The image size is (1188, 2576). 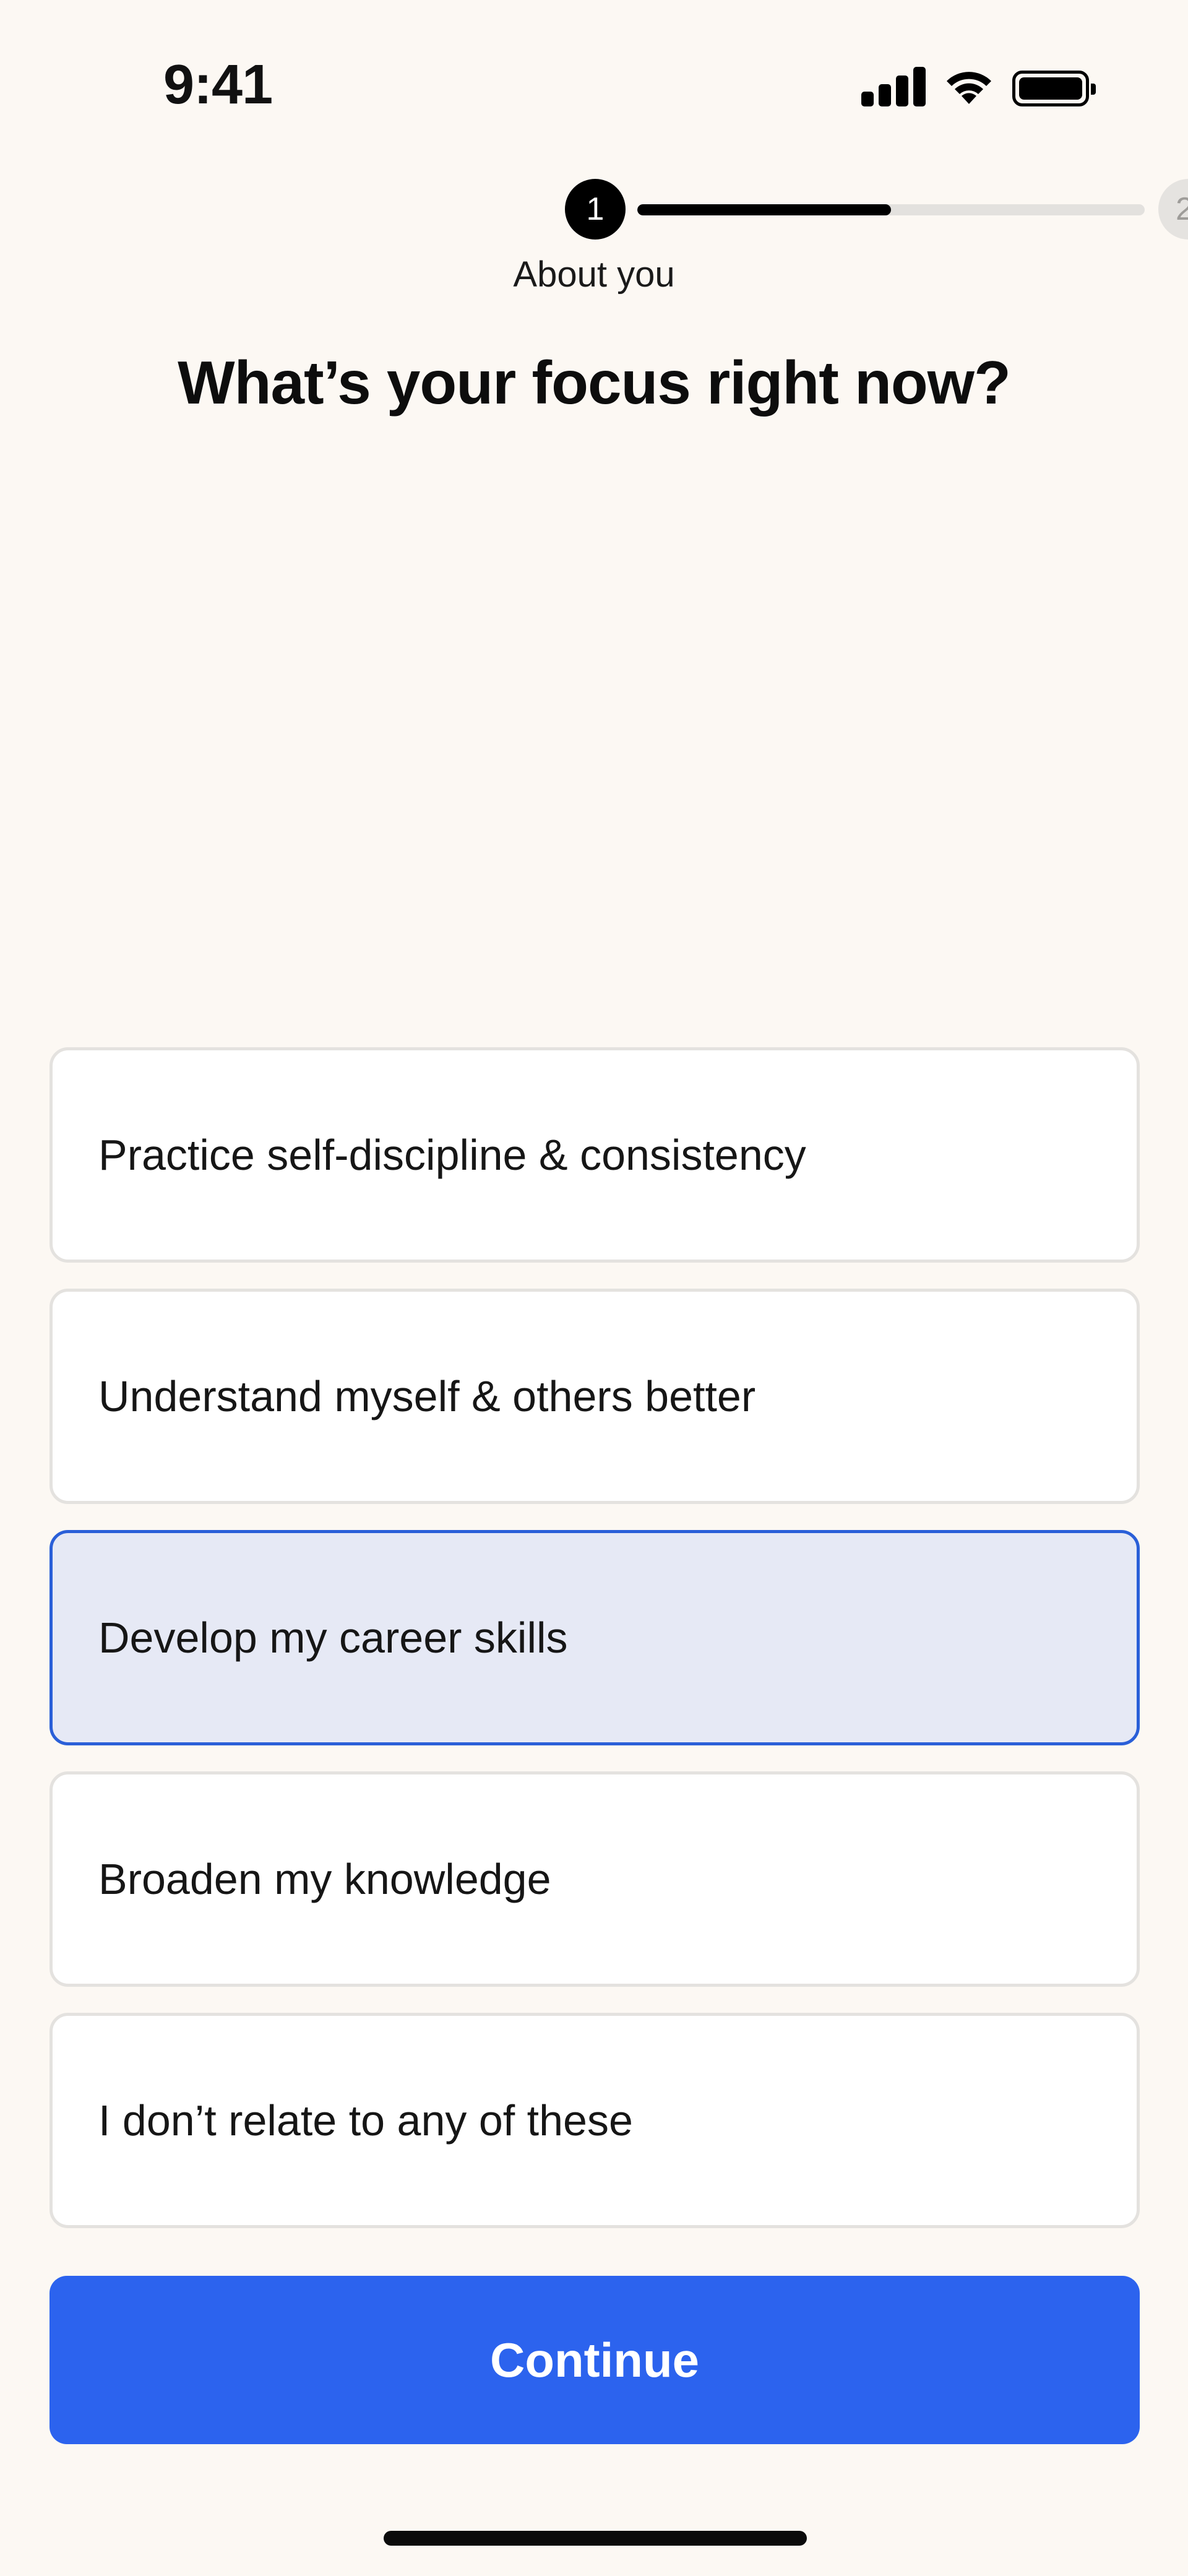 What do you see at coordinates (893, 86) in the screenshot?
I see `cellular-signal-icon` at bounding box center [893, 86].